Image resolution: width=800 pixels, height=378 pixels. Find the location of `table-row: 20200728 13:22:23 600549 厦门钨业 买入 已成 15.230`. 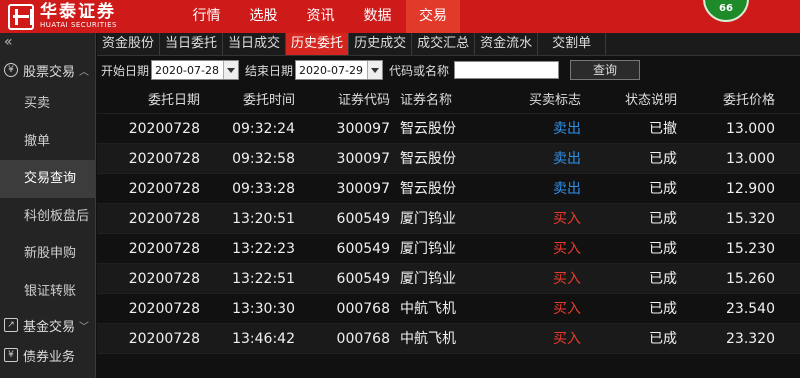

table-row: 20200728 13:22:23 600549 厦门钨业 买入 已成 15.230 is located at coordinates (448, 249).